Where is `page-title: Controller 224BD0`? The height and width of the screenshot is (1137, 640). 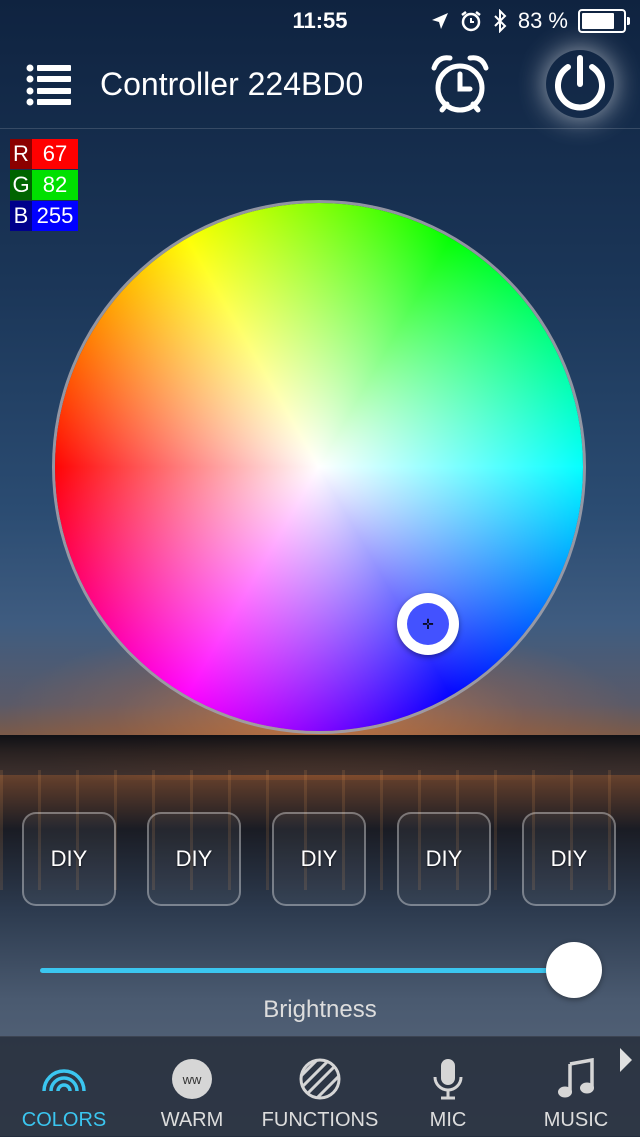 page-title: Controller 224BD0 is located at coordinates (232, 84).